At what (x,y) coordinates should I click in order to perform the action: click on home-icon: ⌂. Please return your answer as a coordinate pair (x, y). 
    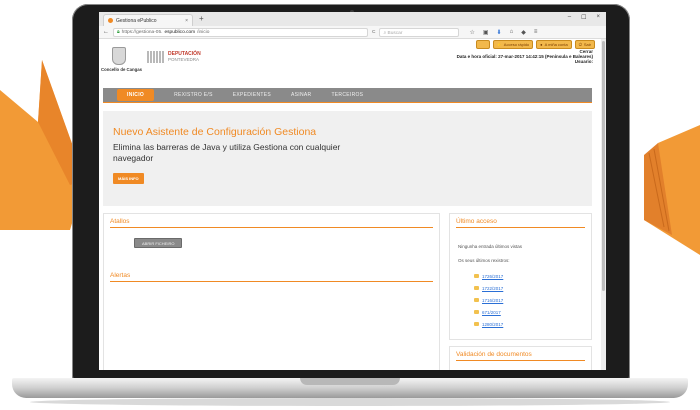
    Looking at the image, I should click on (512, 32).